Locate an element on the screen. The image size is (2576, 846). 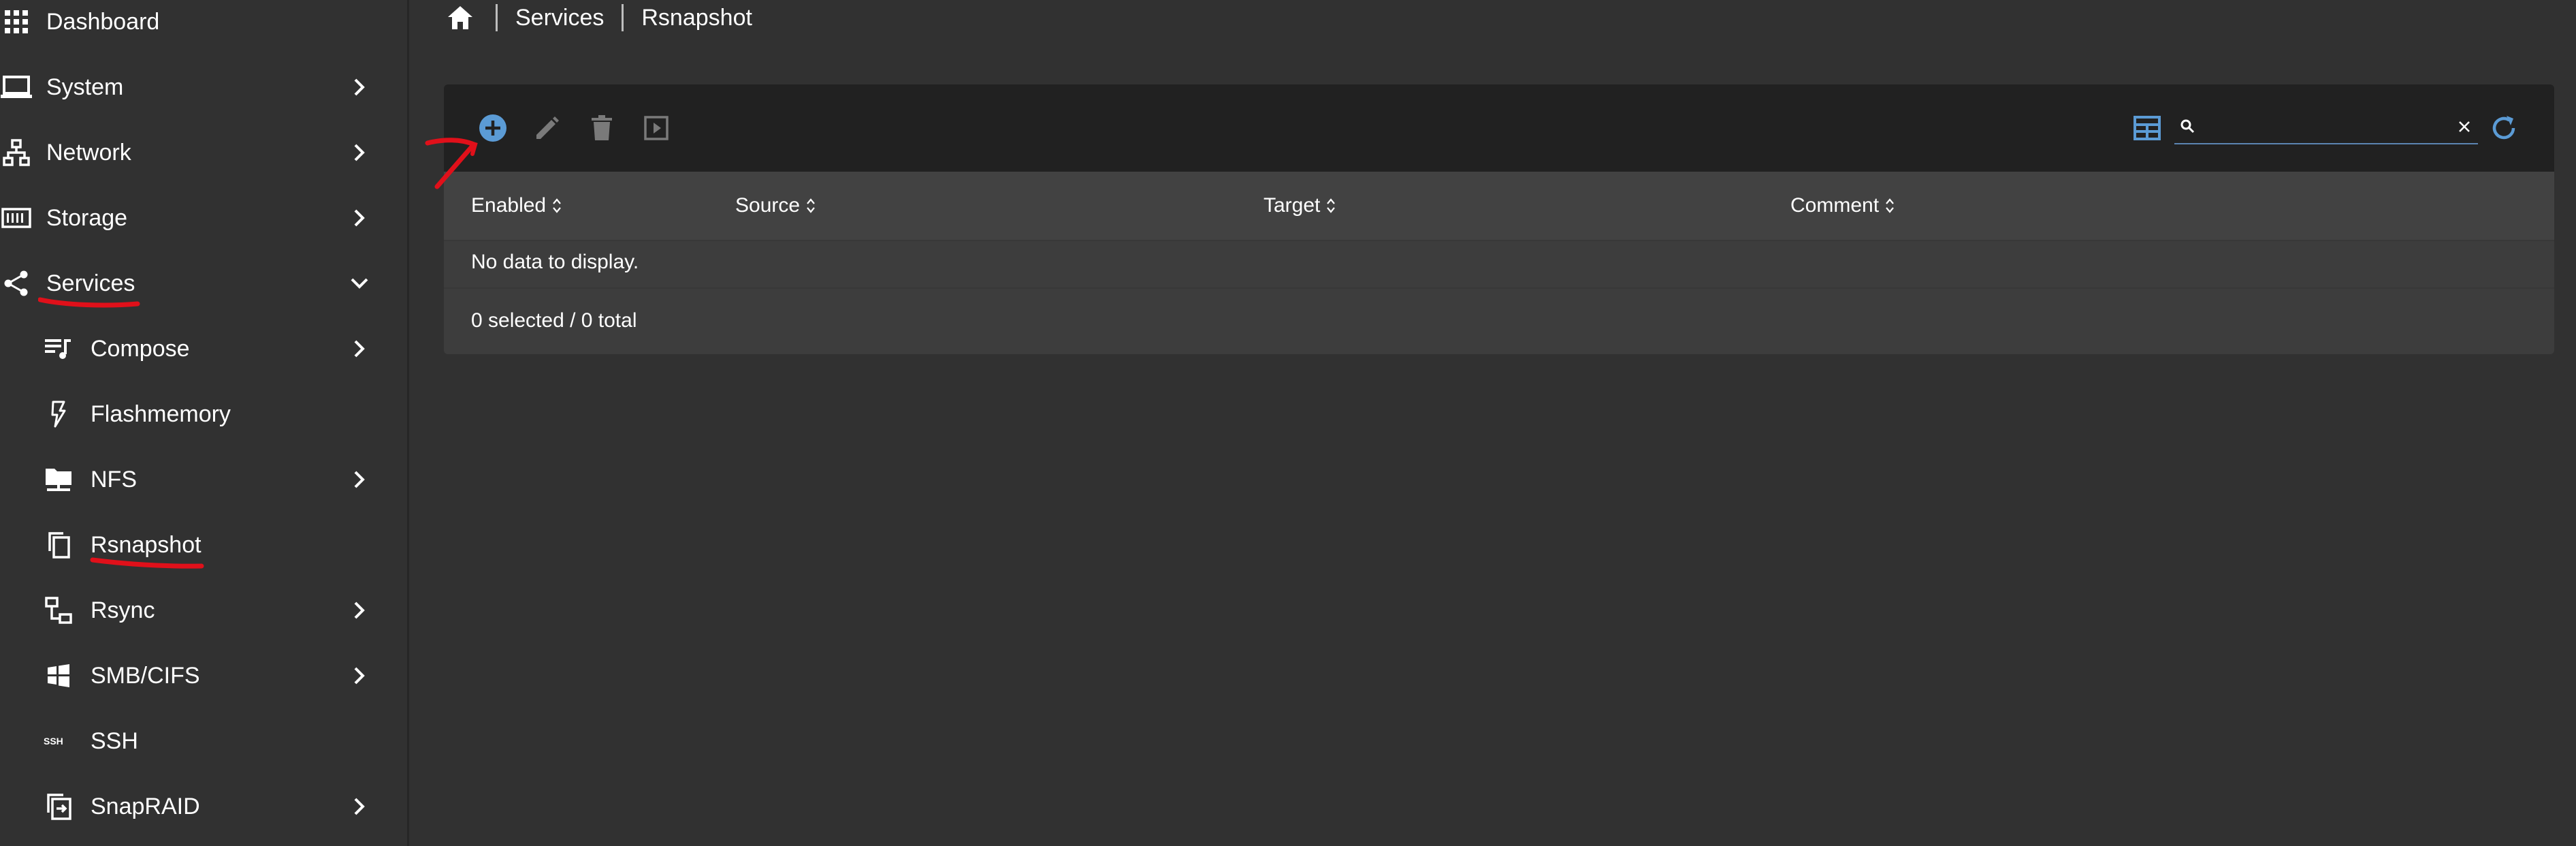
column-header-comment: Comment is located at coordinates (1843, 205).